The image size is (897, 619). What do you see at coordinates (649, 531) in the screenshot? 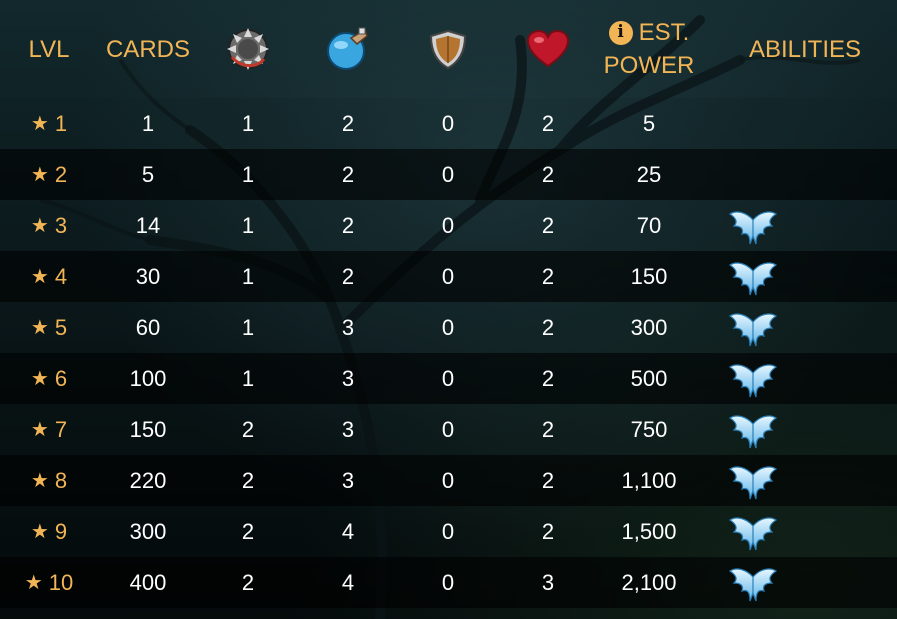
I see `est-power-value: 1,500` at bounding box center [649, 531].